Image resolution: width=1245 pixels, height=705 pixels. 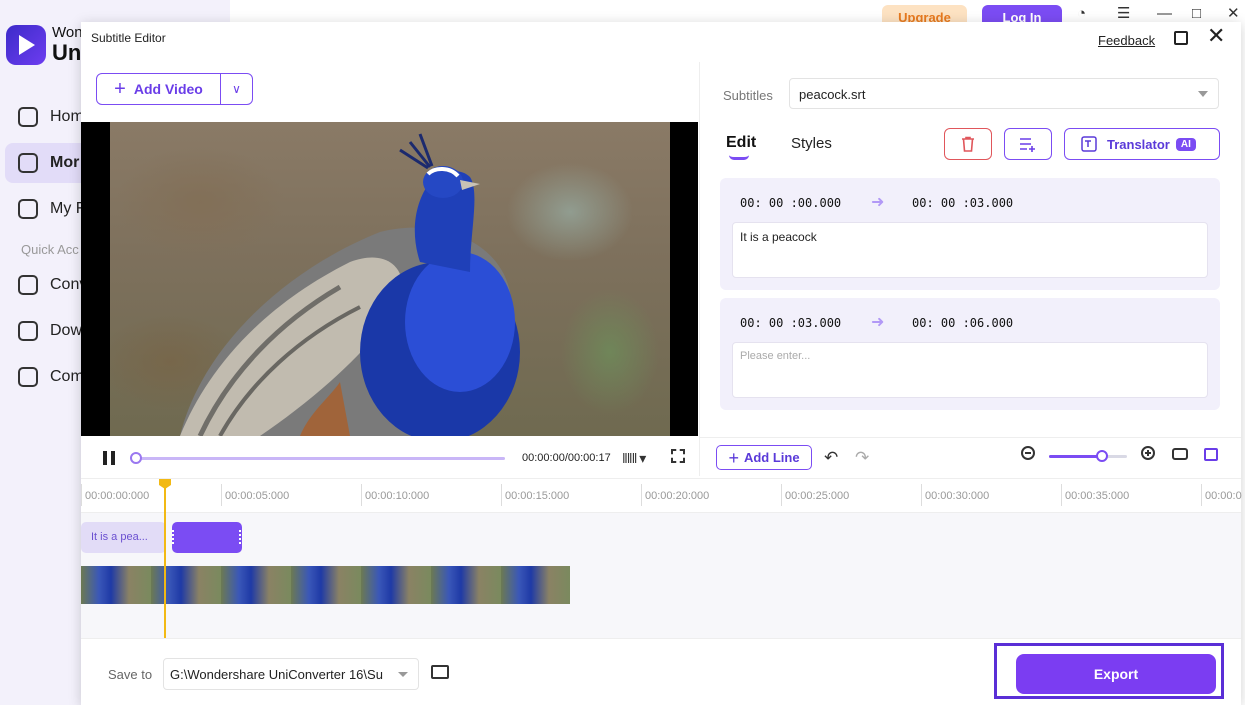 I want to click on seek-handle, so click(x=136, y=458).